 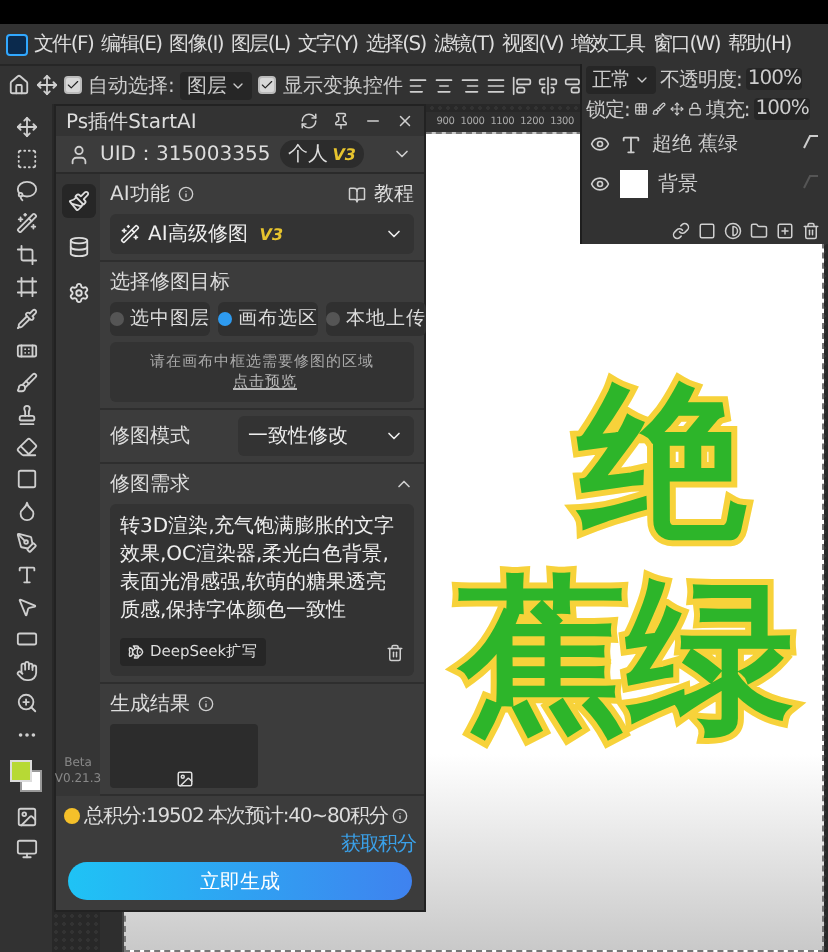 I want to click on menu-item: 文字(Y), so click(x=327, y=44).